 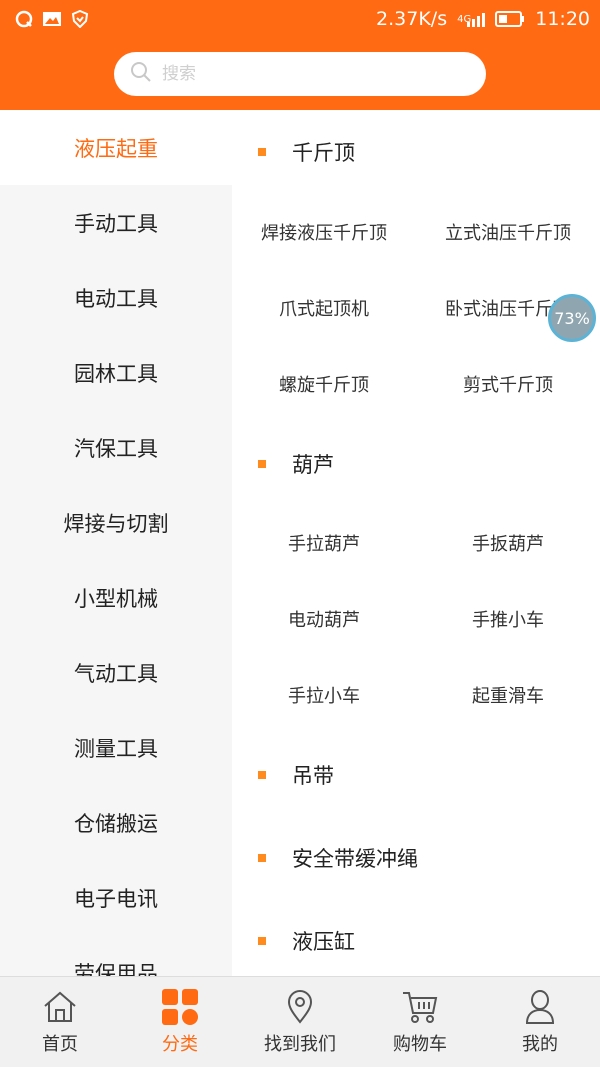 I want to click on nav-profile: 我的, so click(x=540, y=1022).